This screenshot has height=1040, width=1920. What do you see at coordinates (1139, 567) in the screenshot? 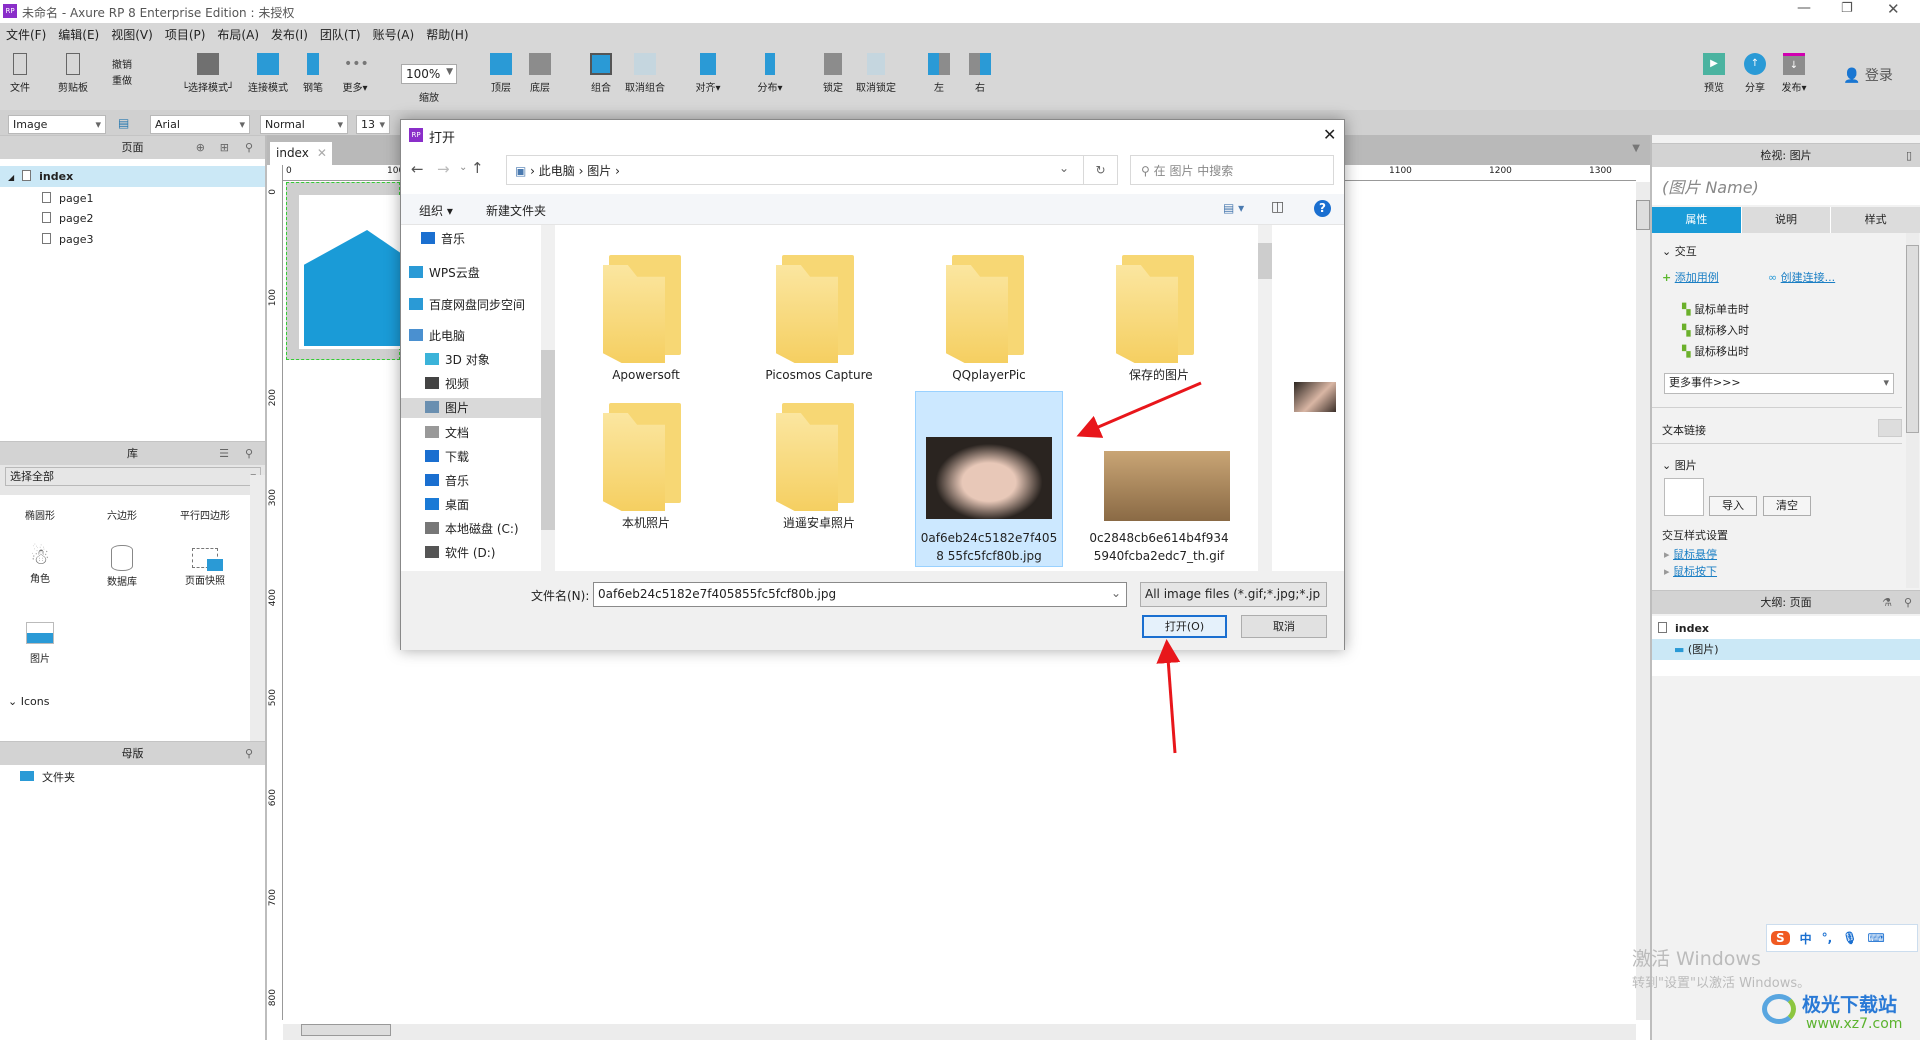
I see `annotation-arrows` at bounding box center [1139, 567].